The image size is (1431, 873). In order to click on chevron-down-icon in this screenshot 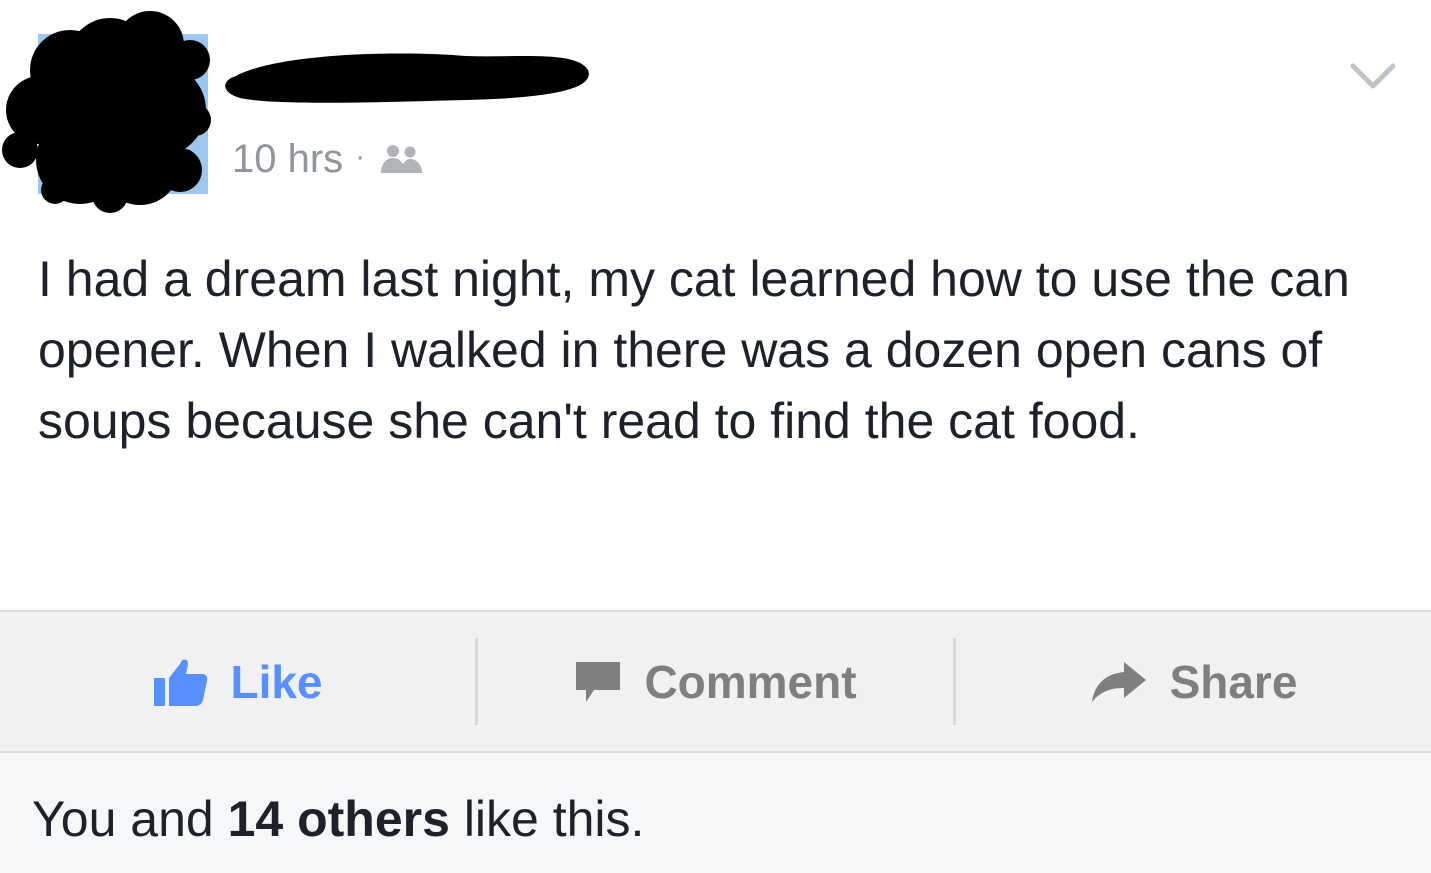, I will do `click(1373, 76)`.